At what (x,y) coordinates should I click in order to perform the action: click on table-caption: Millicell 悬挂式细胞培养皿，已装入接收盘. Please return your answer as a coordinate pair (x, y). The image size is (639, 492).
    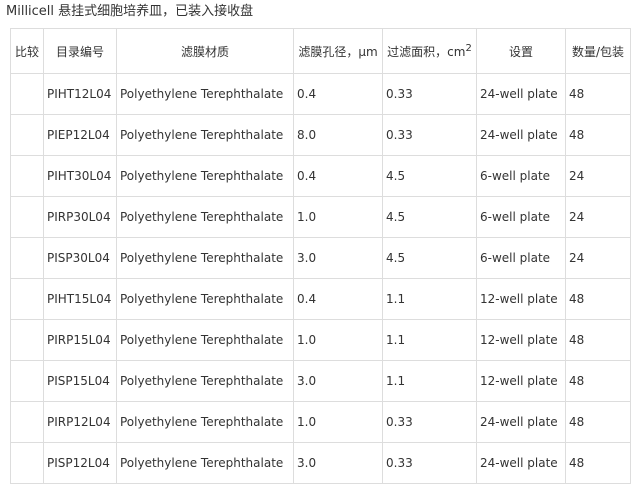
    Looking at the image, I should click on (130, 11).